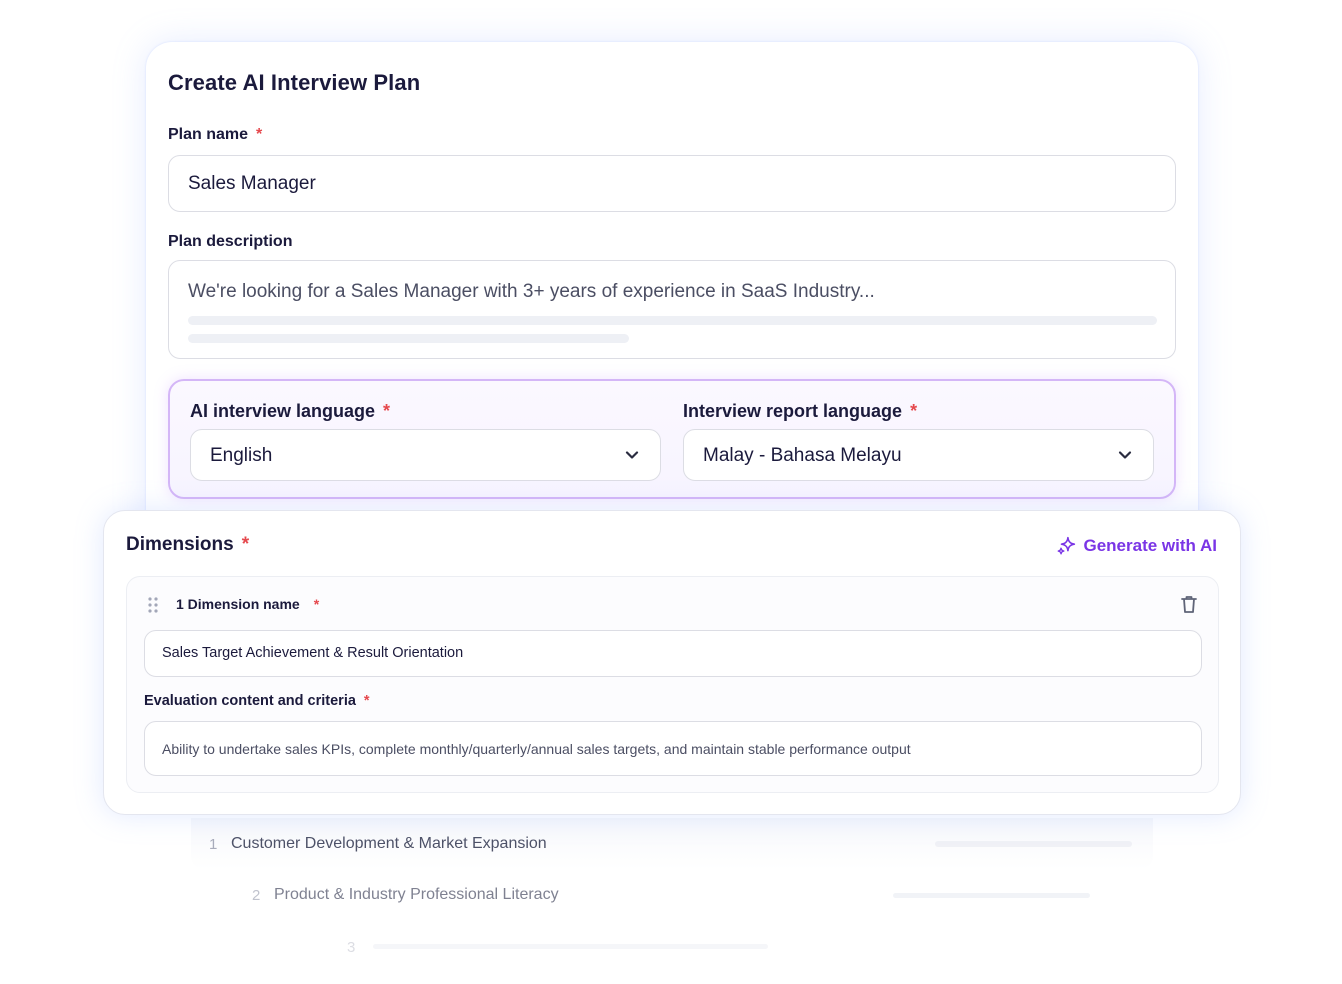 Image resolution: width=1342 pixels, height=984 pixels. What do you see at coordinates (250, 701) in the screenshot?
I see `evaluation-criteria-label-text: Evaluation content and criteria` at bounding box center [250, 701].